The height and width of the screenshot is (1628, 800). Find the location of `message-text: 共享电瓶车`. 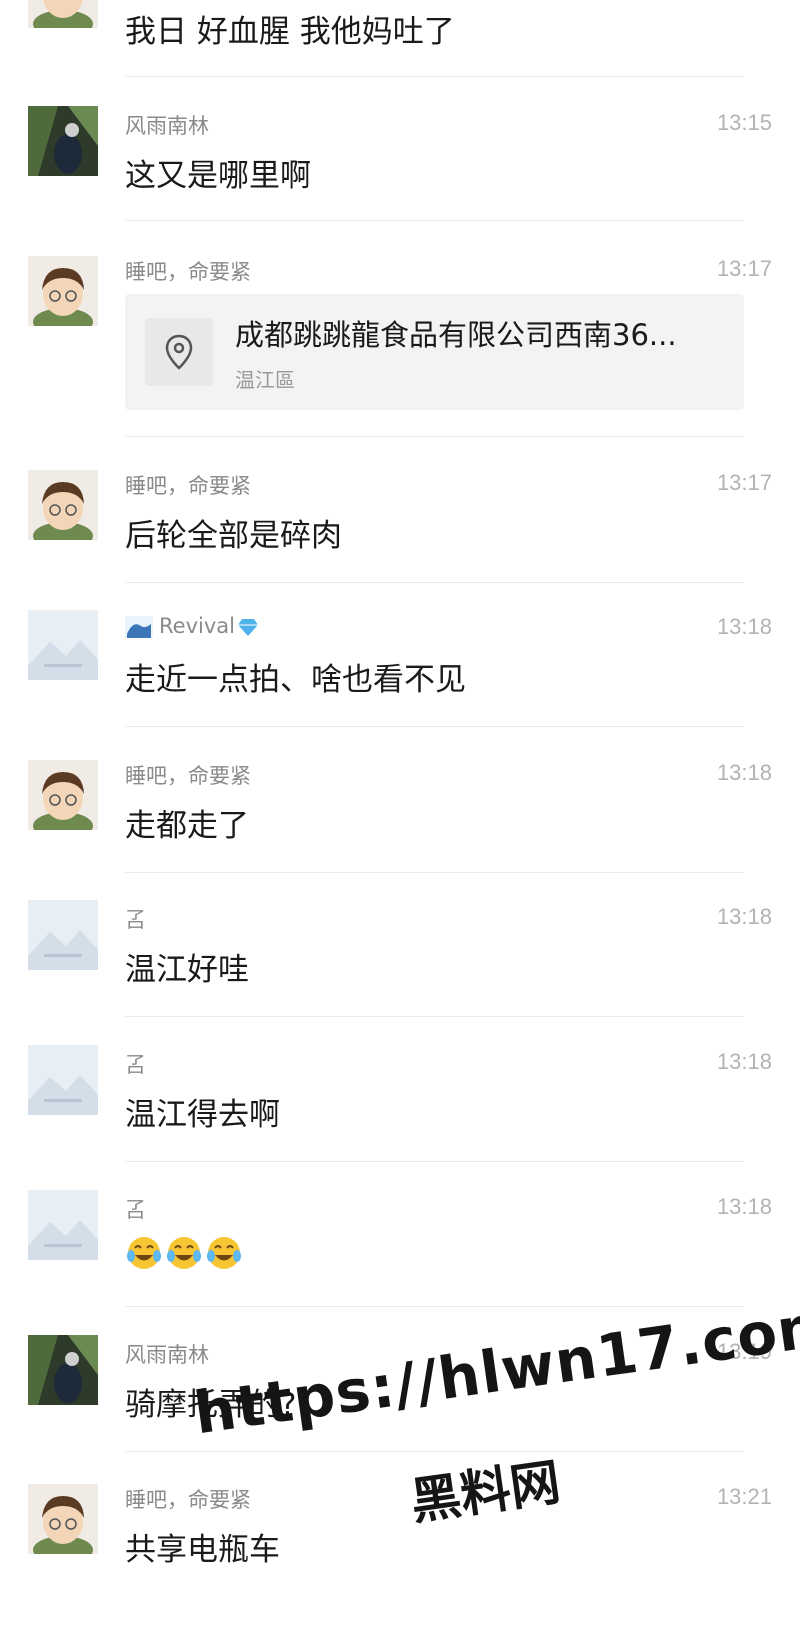

message-text: 共享电瓶车 is located at coordinates (202, 1550).